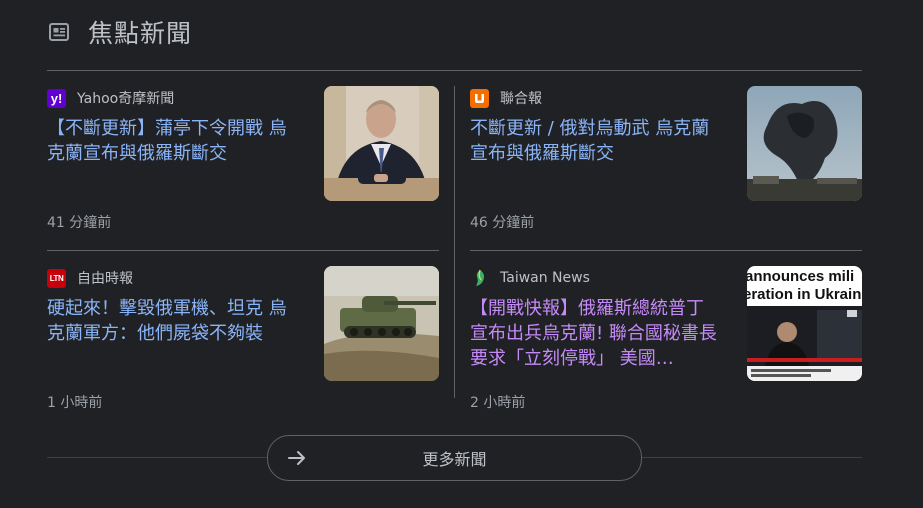  I want to click on thumb-caption: announces mili, so click(800, 276).